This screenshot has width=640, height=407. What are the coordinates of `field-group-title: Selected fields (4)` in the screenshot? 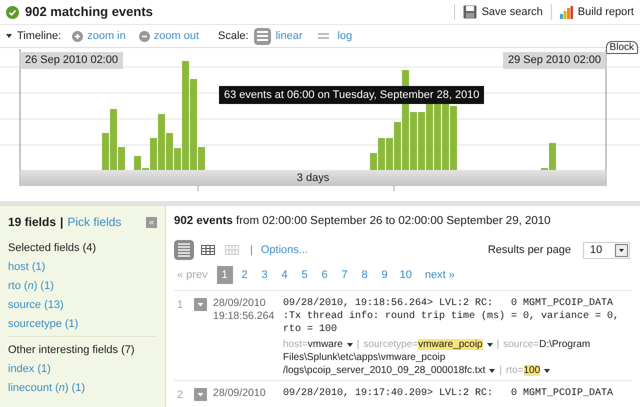 It's located at (53, 248).